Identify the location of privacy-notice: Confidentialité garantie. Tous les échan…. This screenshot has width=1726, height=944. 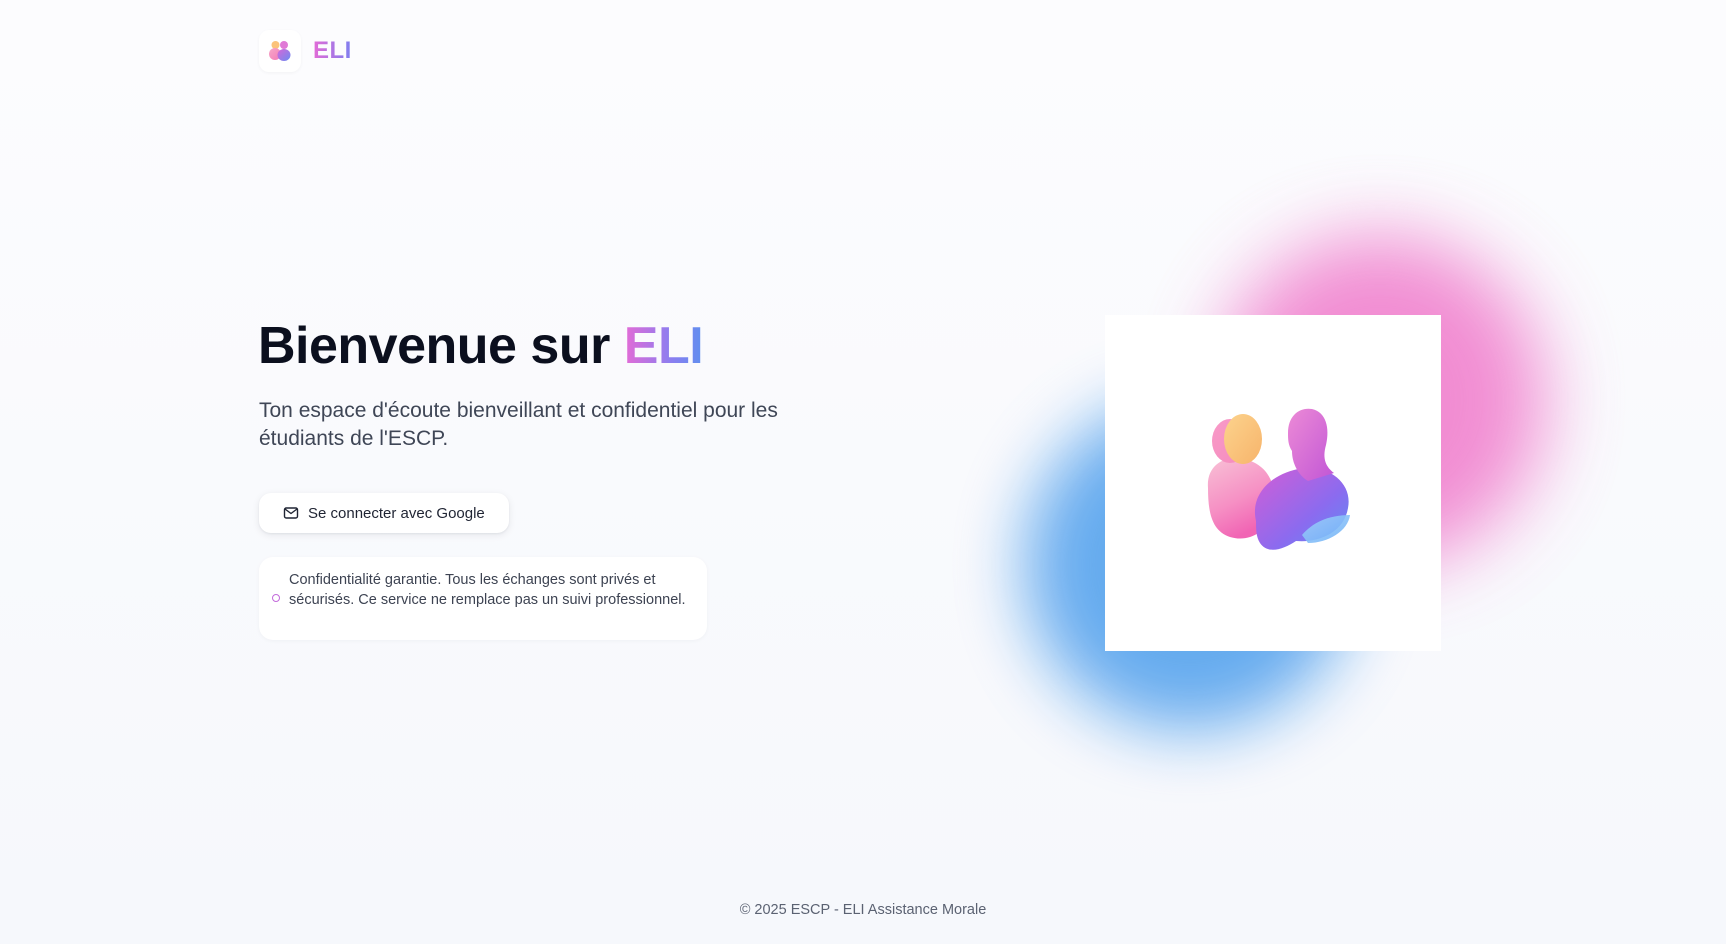
(483, 598).